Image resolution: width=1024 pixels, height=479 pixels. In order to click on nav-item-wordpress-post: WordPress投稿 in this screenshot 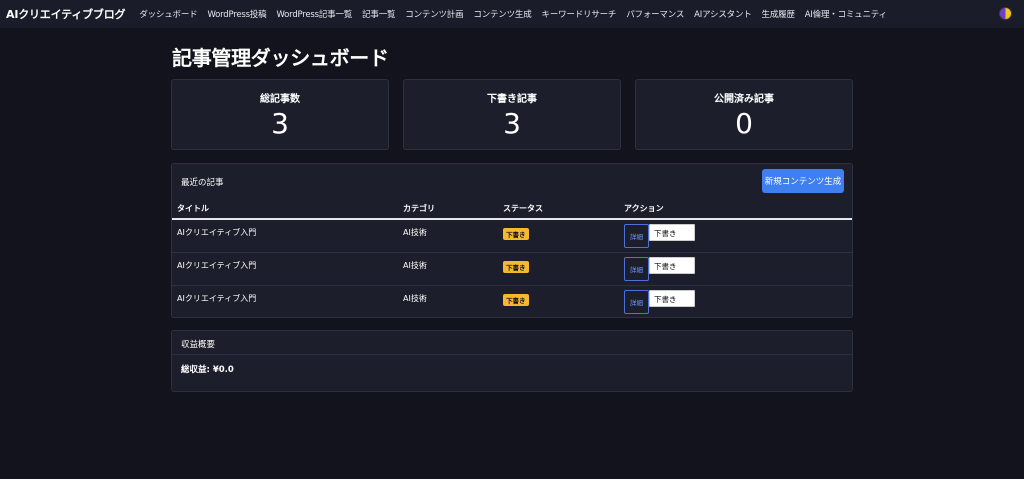, I will do `click(236, 14)`.